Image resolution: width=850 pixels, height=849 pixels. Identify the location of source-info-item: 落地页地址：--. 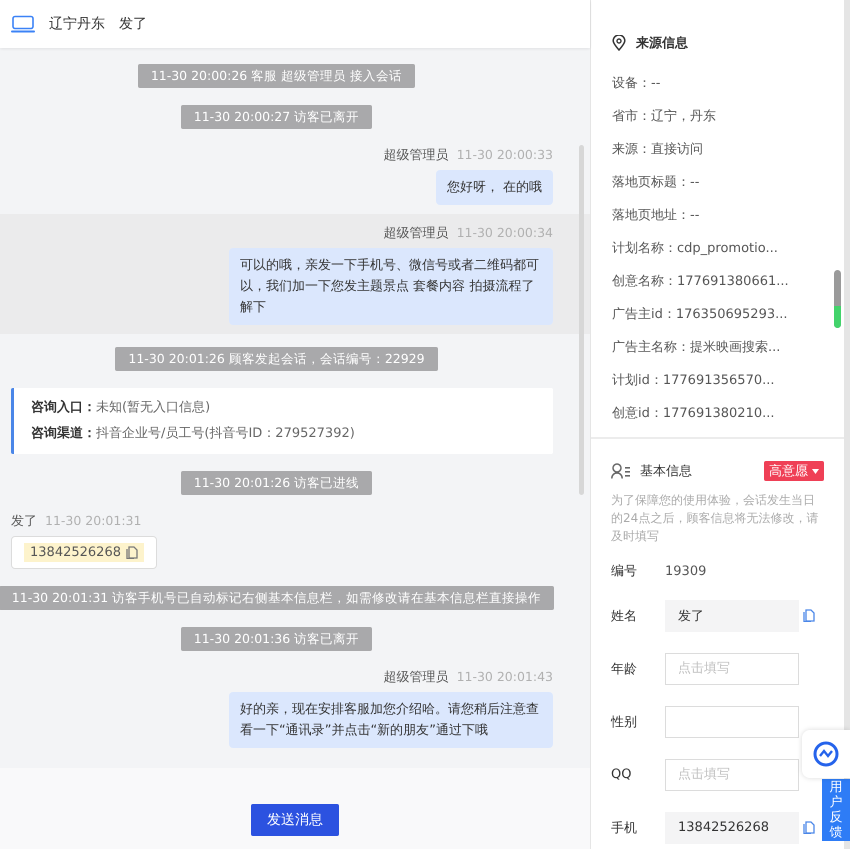
(656, 216).